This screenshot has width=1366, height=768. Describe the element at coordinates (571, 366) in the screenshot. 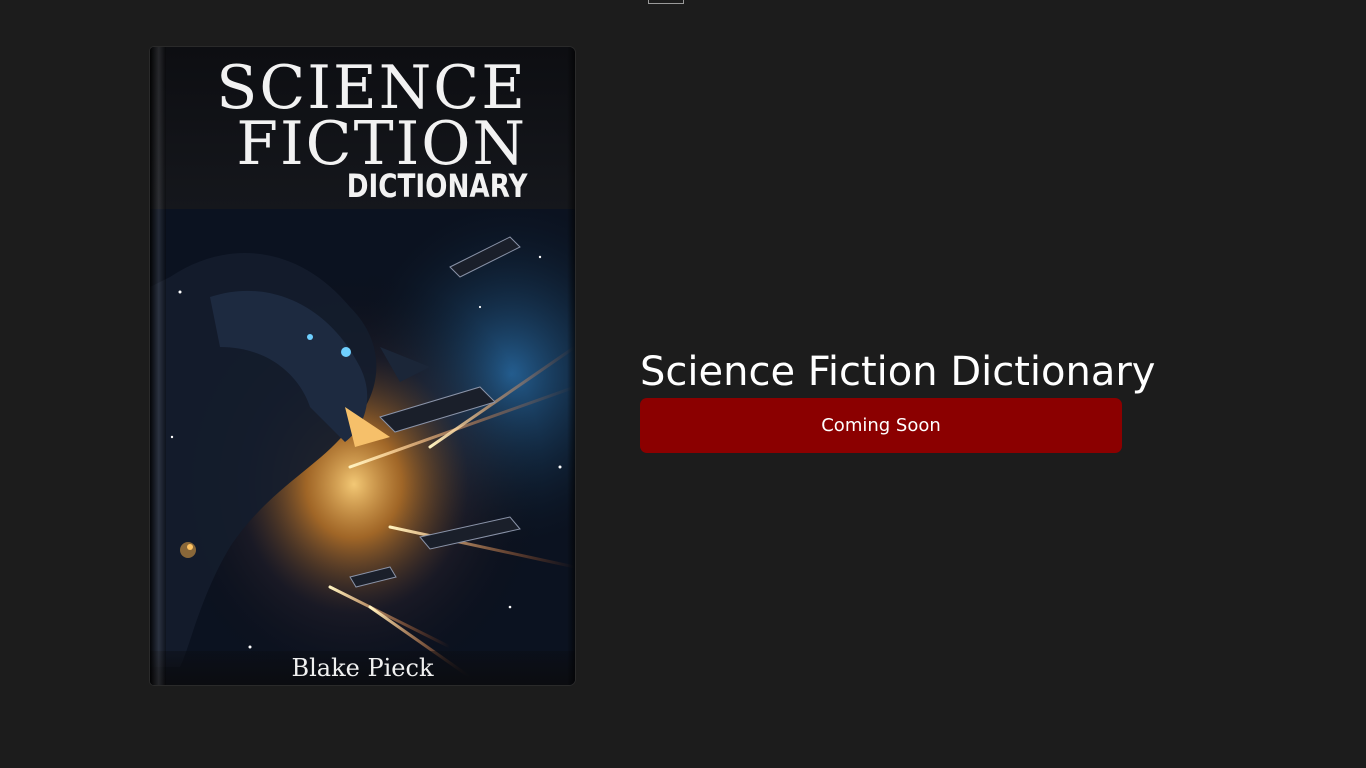

I see `book-edge` at that location.